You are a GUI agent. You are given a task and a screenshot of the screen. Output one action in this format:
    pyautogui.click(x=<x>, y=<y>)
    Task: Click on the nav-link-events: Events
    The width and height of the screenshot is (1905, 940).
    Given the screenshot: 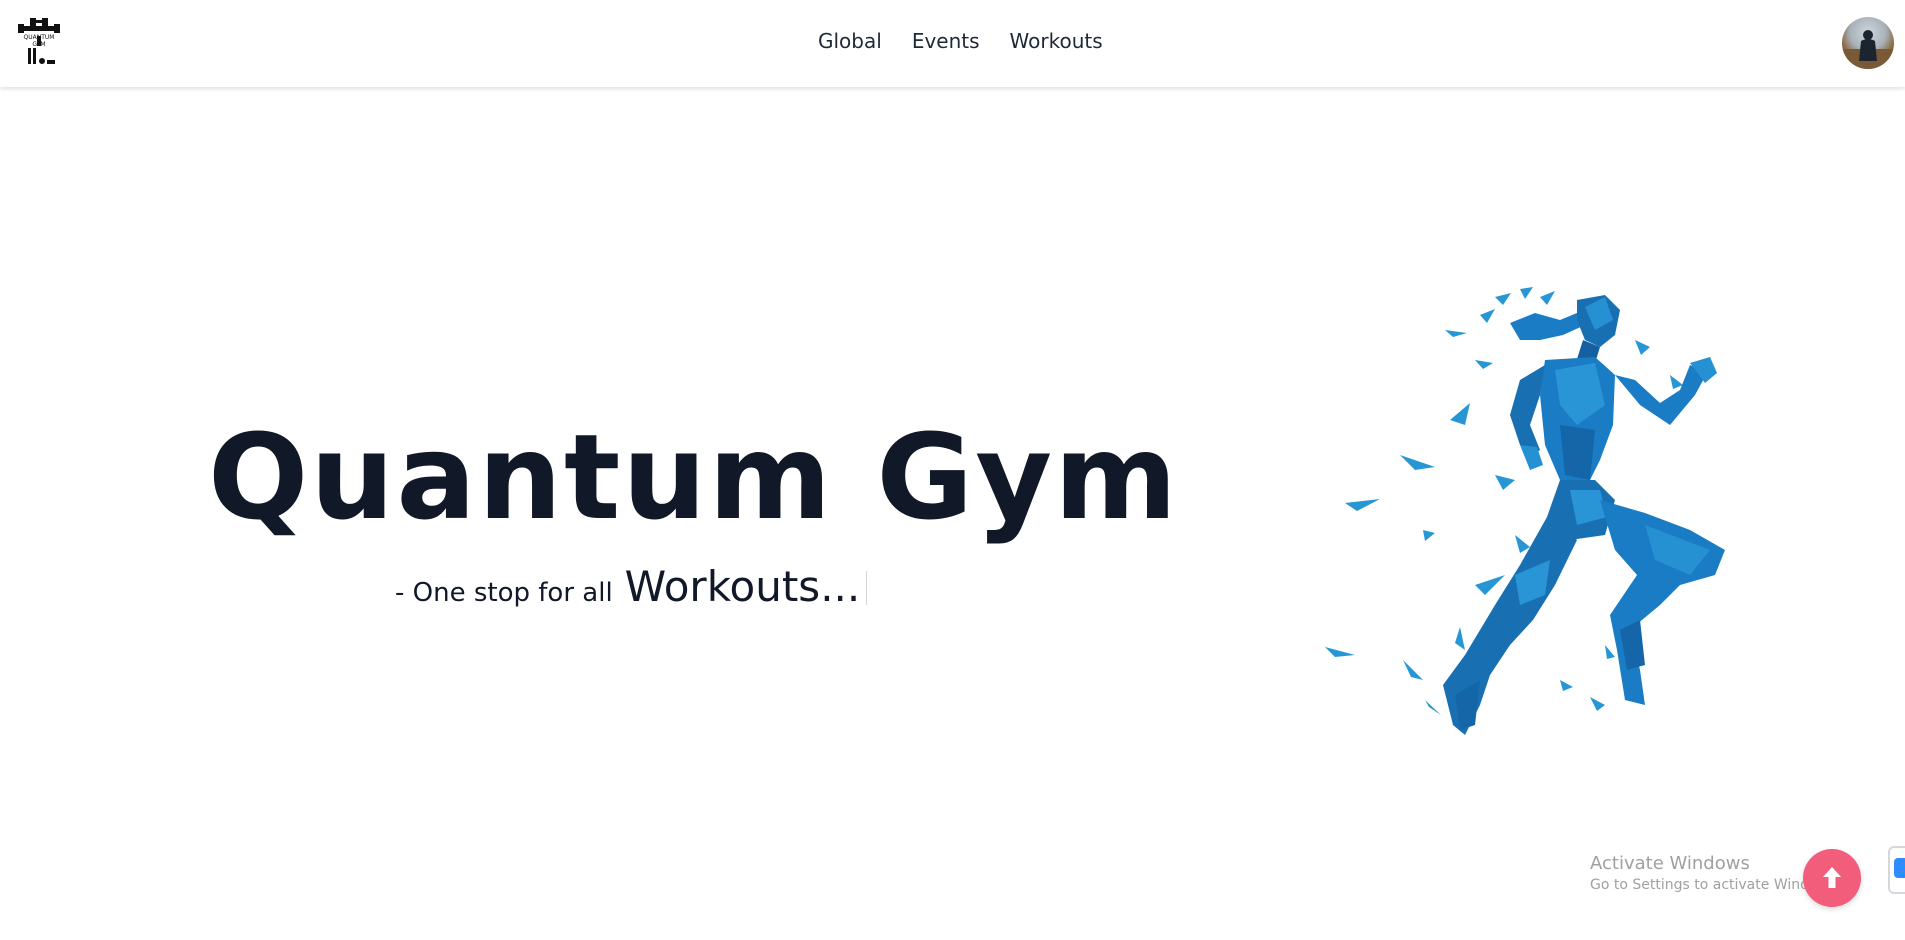 What is the action you would take?
    pyautogui.click(x=946, y=41)
    